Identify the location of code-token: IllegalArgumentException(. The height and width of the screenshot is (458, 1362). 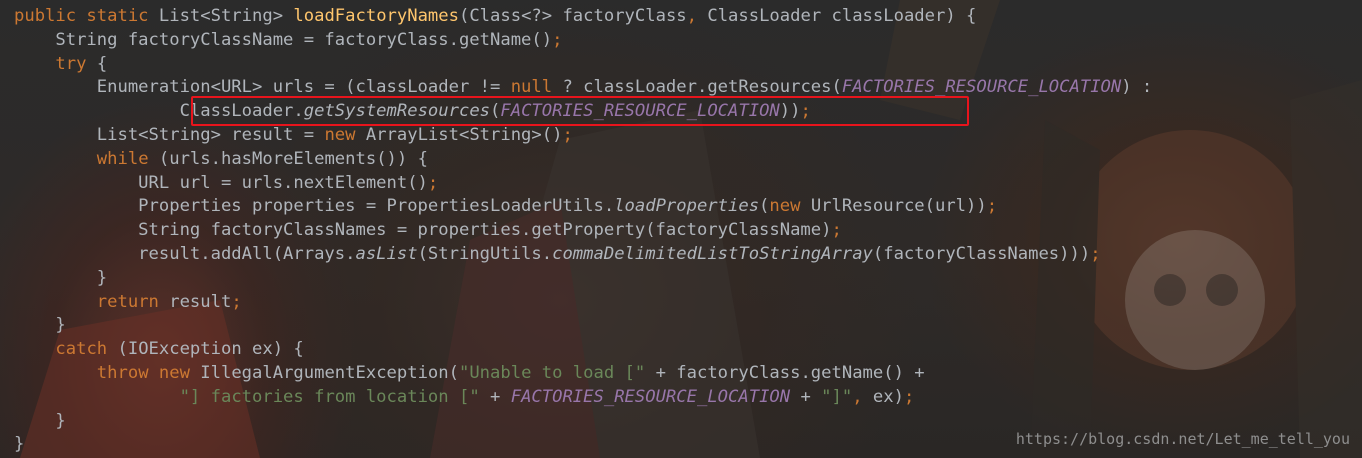
(329, 372).